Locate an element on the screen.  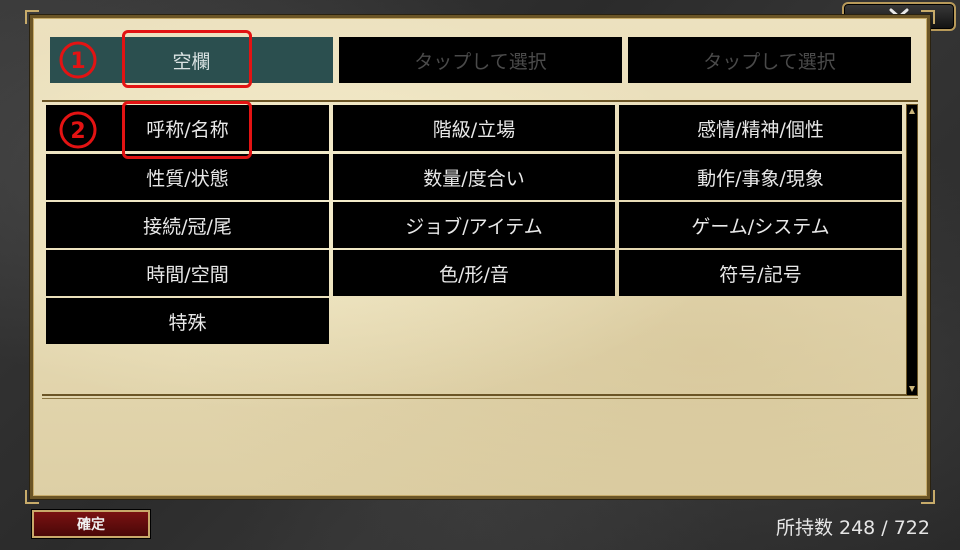
confirm-button: 確定 is located at coordinates (91, 524).